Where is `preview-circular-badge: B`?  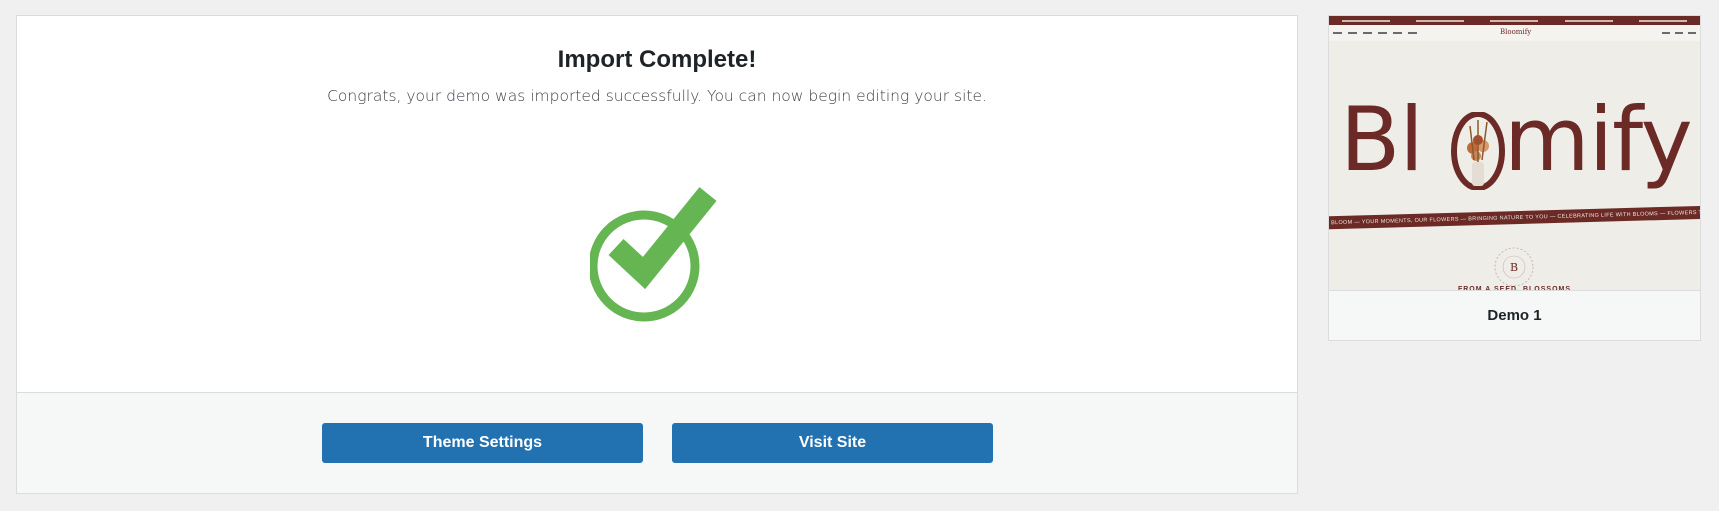
preview-circular-badge: B is located at coordinates (1514, 267).